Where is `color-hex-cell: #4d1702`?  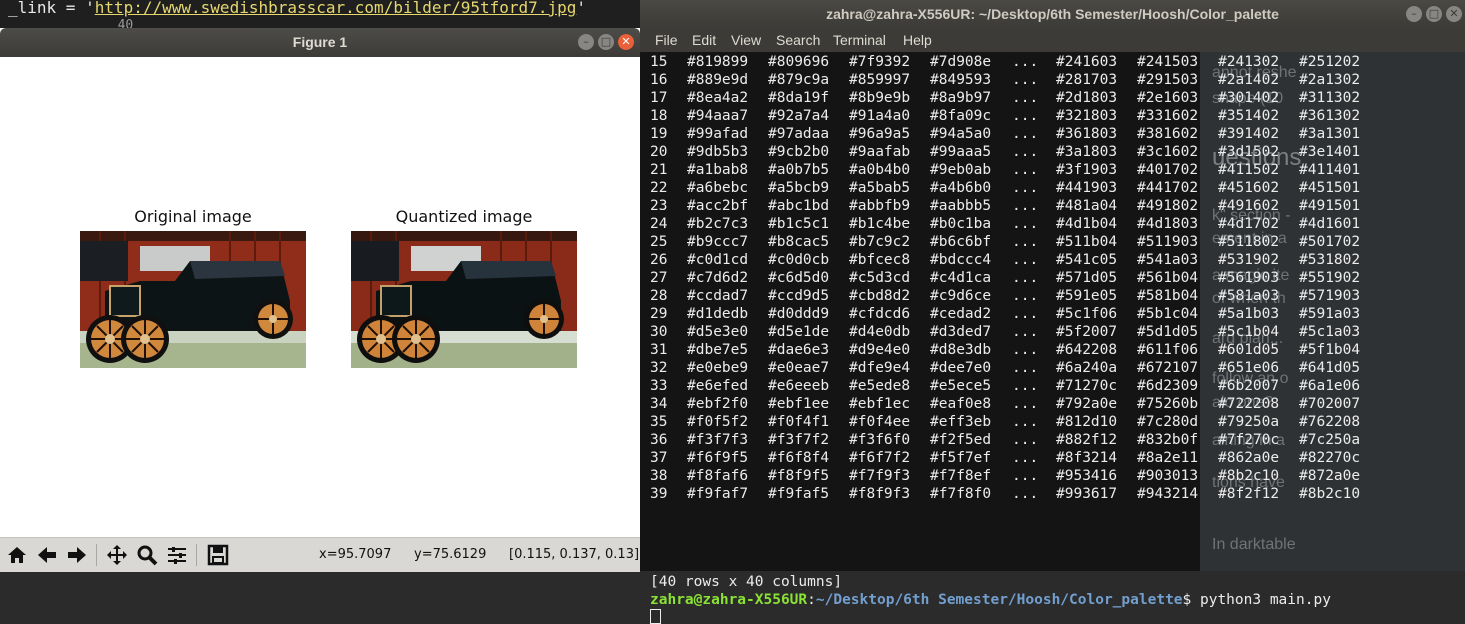 color-hex-cell: #4d1702 is located at coordinates (1249, 224).